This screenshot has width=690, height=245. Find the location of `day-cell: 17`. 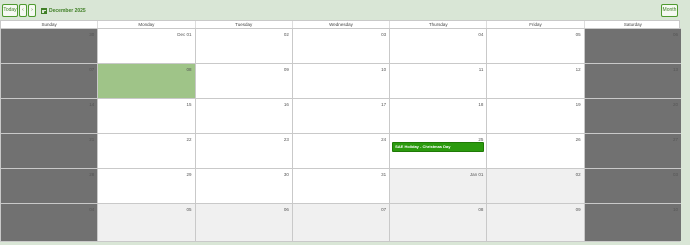

day-cell: 17 is located at coordinates (340, 116).